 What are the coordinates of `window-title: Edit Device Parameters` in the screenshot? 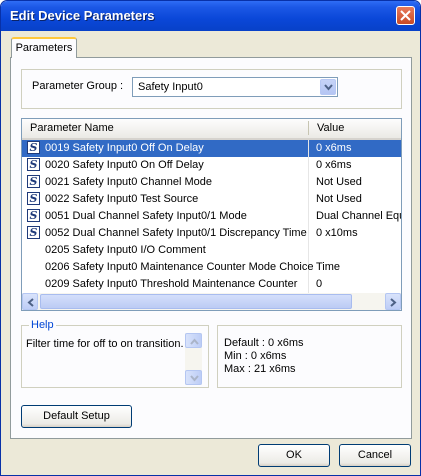 It's located at (82, 15).